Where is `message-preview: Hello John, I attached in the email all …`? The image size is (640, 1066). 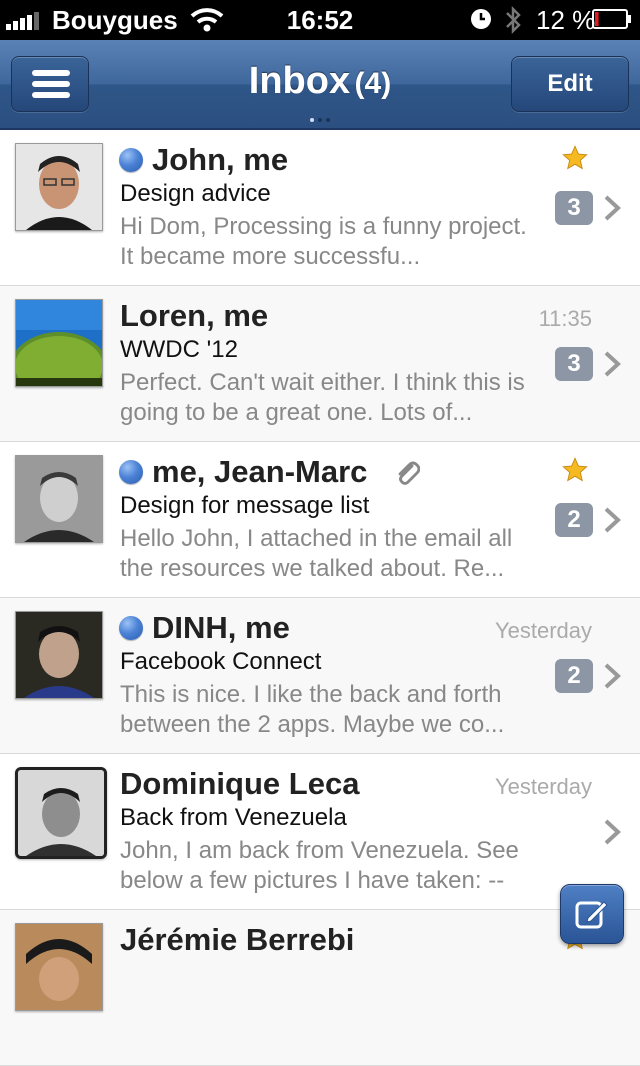 message-preview: Hello John, I attached in the email all … is located at coordinates (316, 553).